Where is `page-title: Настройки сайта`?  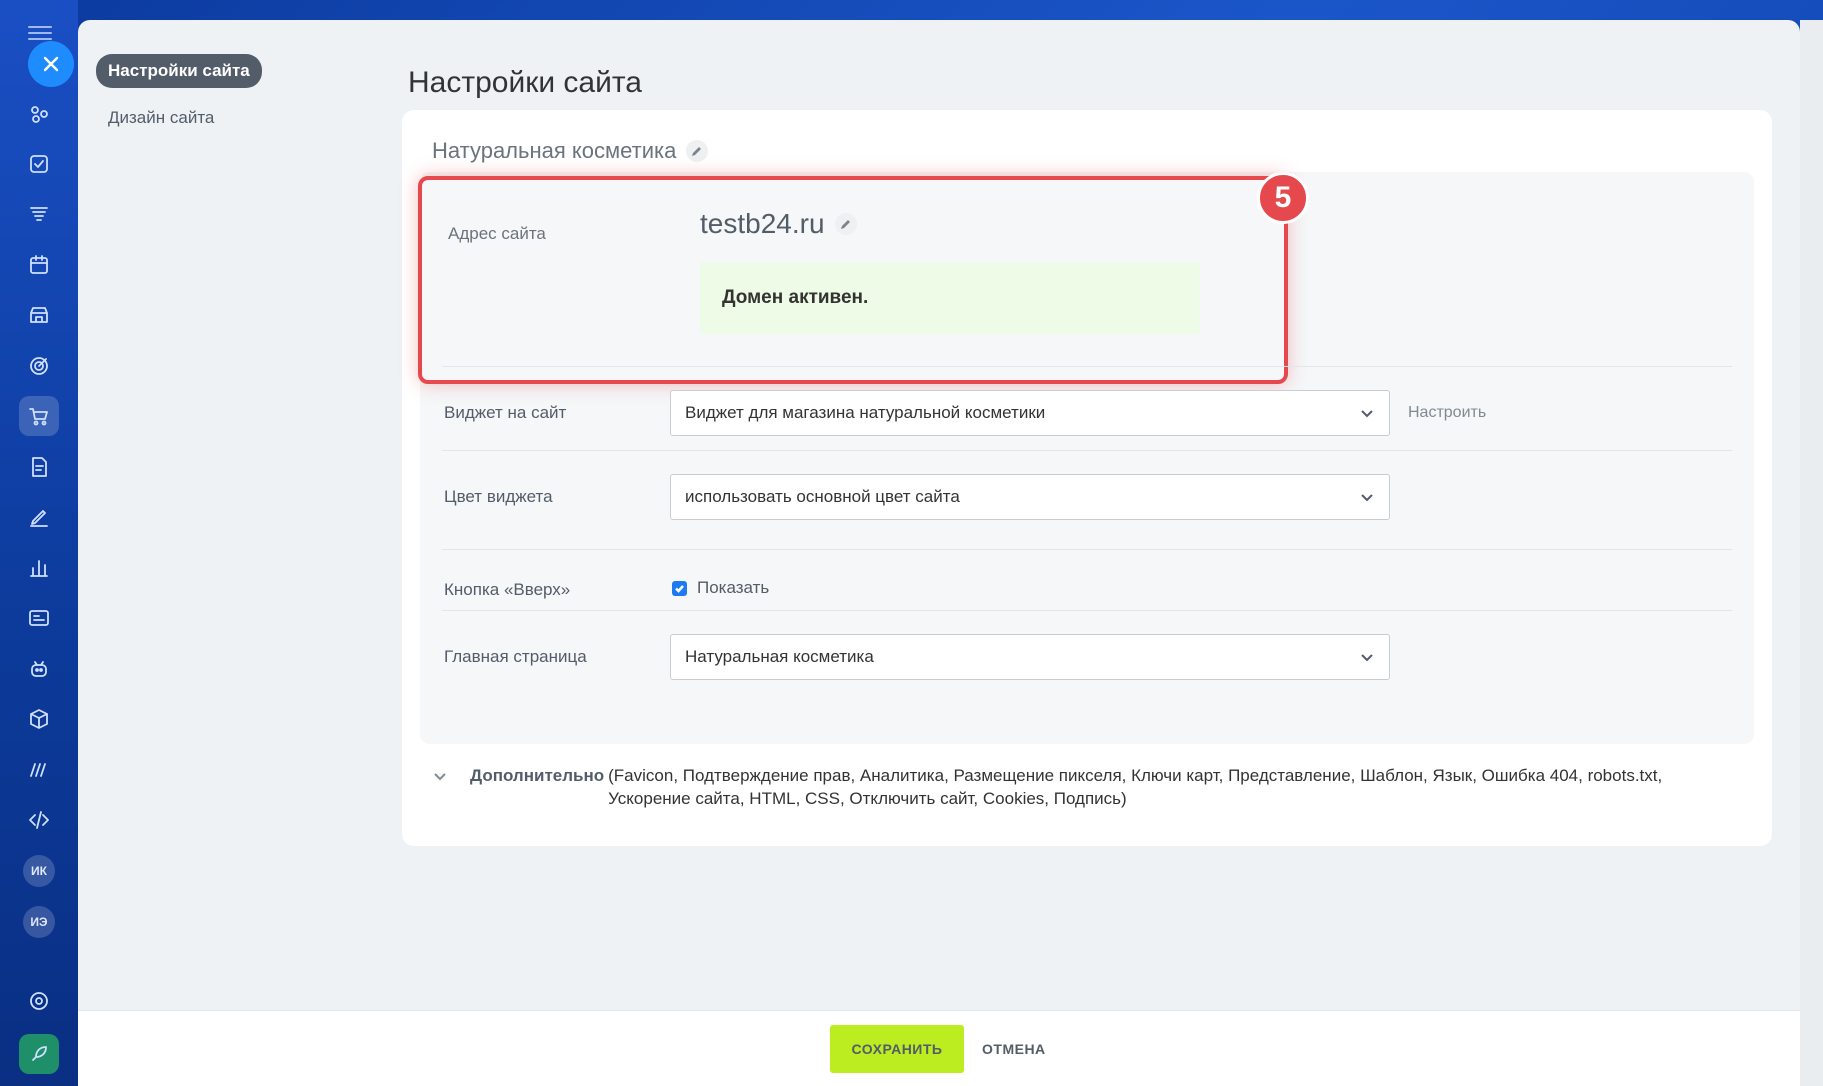 page-title: Настройки сайта is located at coordinates (525, 83).